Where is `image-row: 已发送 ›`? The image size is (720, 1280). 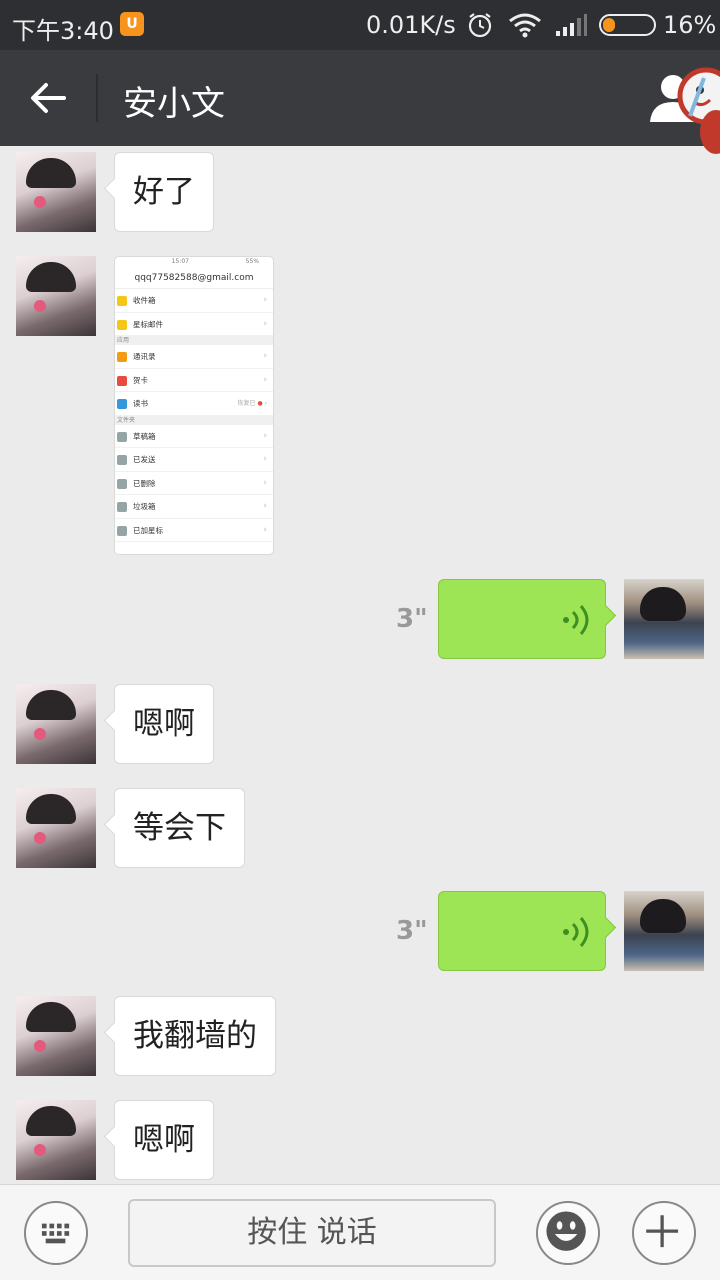 image-row: 已发送 › is located at coordinates (194, 460).